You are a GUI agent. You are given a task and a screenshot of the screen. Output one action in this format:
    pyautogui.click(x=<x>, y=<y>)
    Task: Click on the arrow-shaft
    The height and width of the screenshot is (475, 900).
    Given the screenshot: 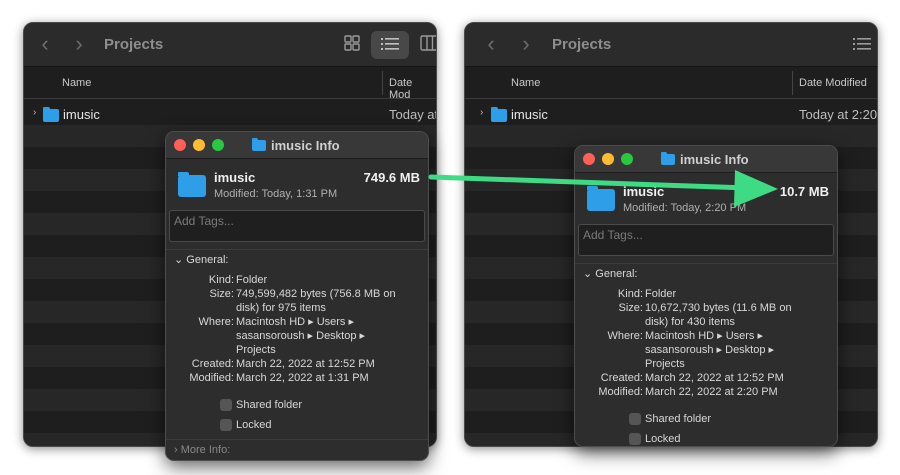 What is the action you would take?
    pyautogui.click(x=589, y=182)
    